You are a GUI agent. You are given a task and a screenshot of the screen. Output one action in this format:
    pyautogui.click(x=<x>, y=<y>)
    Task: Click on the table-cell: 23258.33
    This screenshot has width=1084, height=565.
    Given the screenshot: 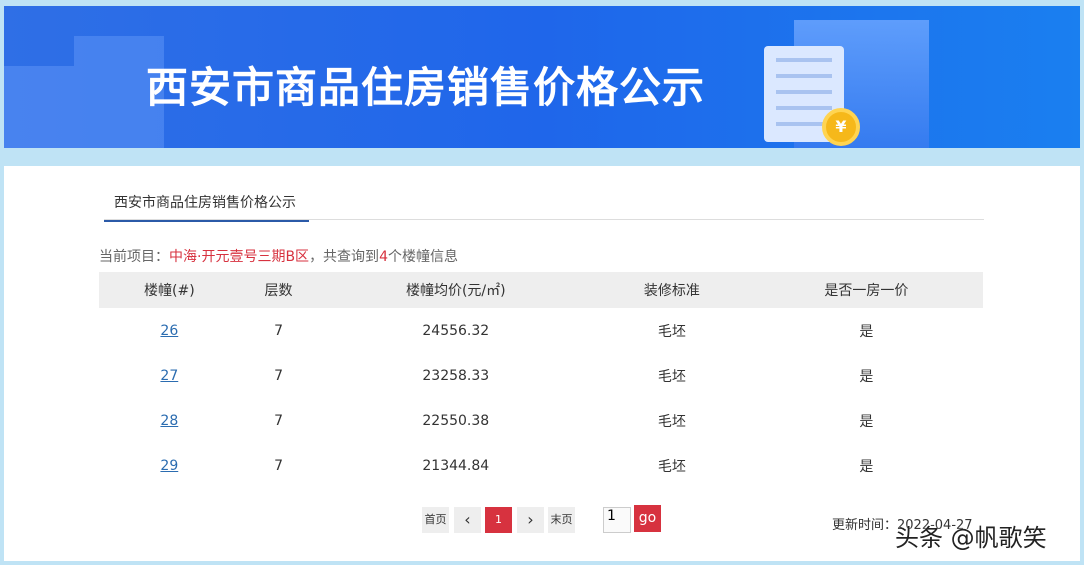 What is the action you would take?
    pyautogui.click(x=456, y=375)
    